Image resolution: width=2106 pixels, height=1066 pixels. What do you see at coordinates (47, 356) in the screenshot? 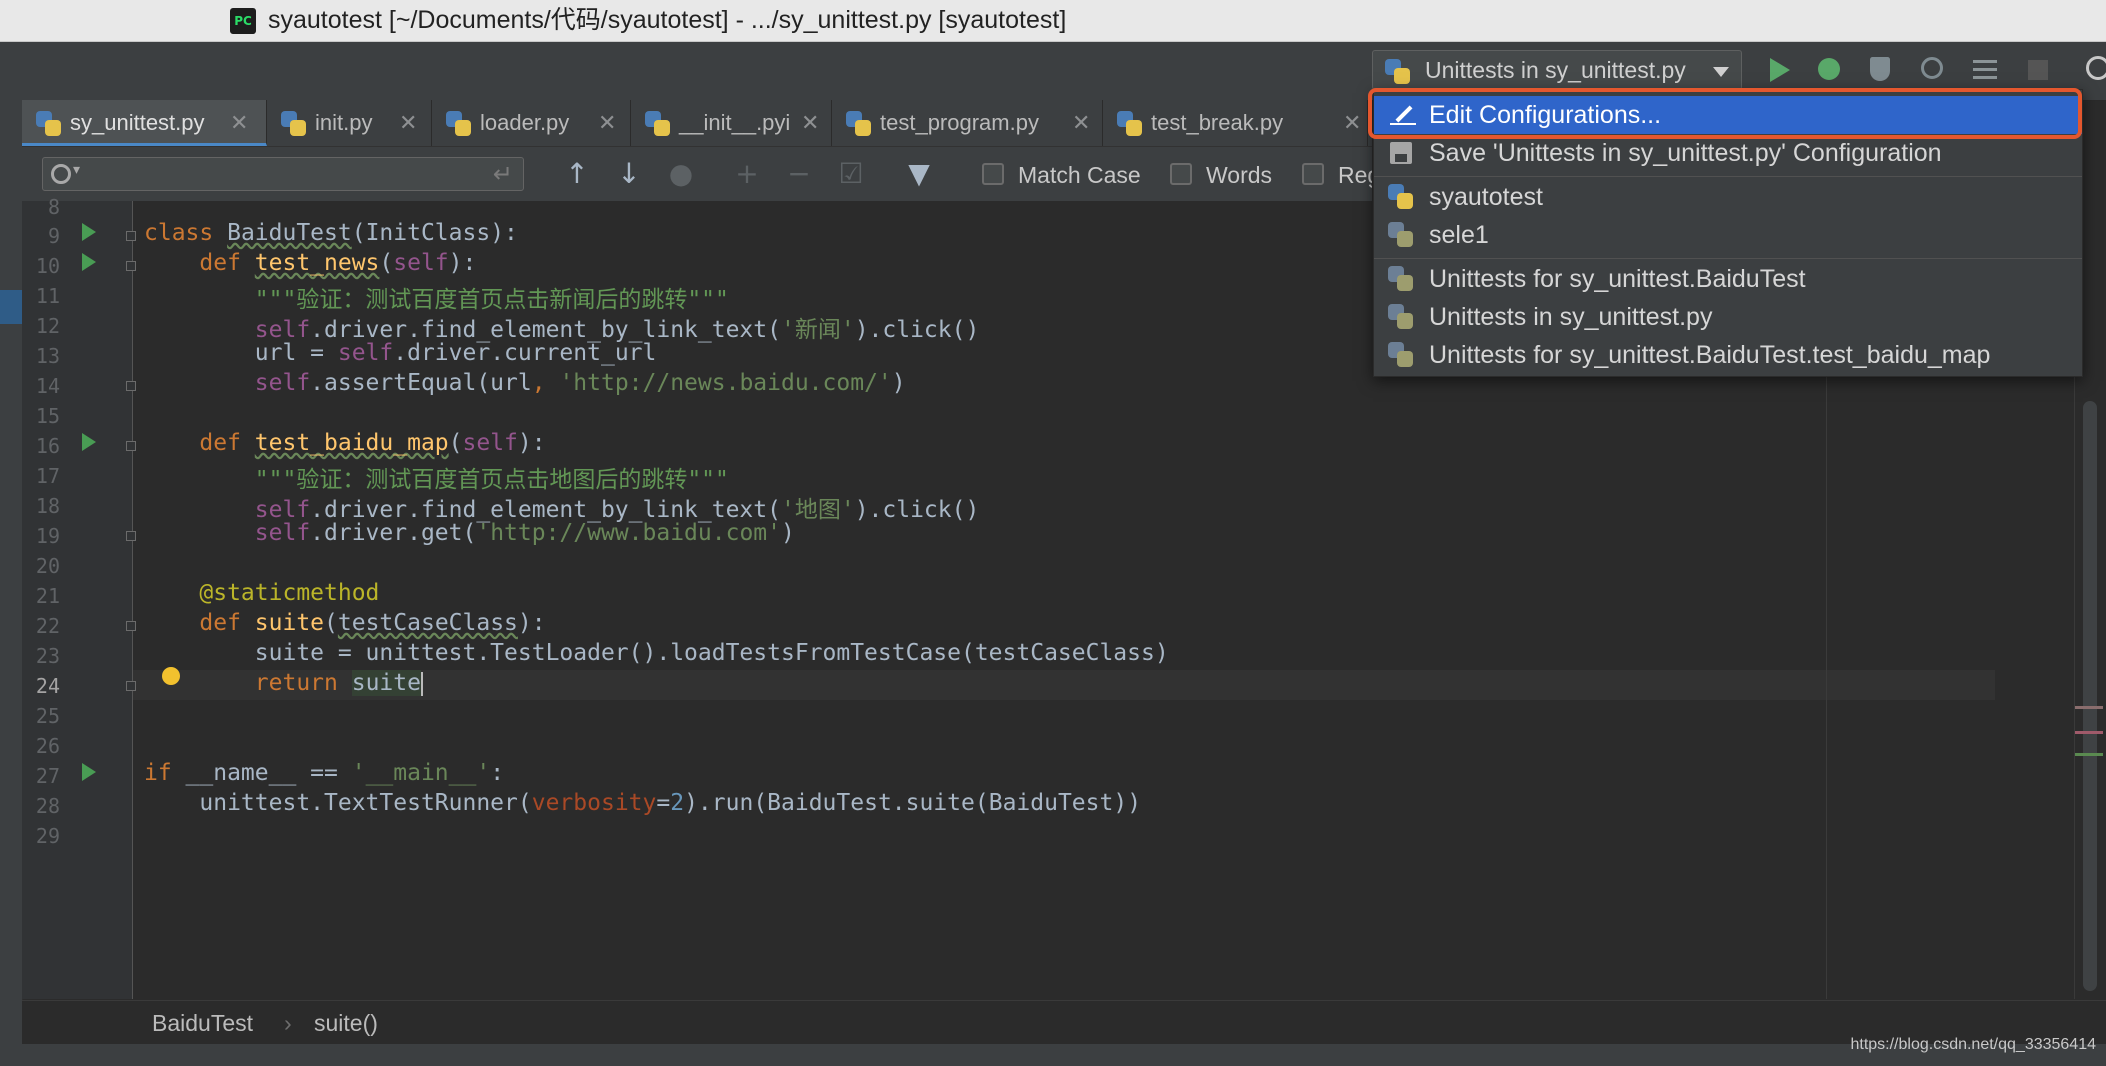
I see `line-number: 13` at bounding box center [47, 356].